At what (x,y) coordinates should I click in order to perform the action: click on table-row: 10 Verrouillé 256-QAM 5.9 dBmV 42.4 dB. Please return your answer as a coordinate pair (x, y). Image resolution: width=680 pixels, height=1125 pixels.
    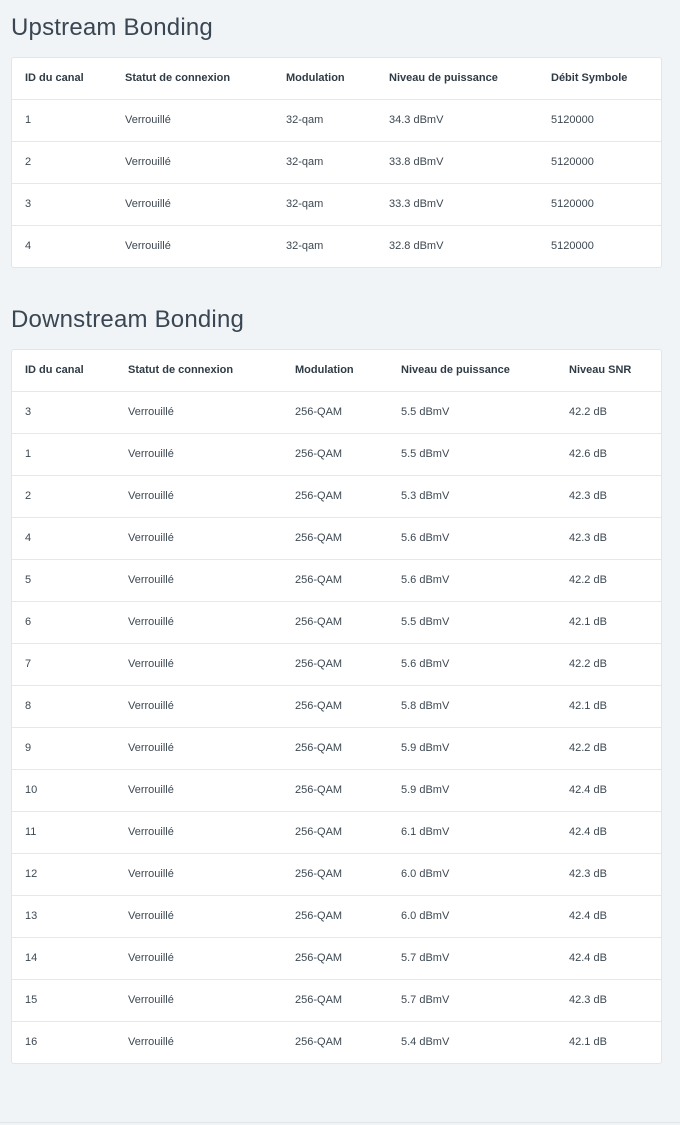
    Looking at the image, I should click on (336, 791).